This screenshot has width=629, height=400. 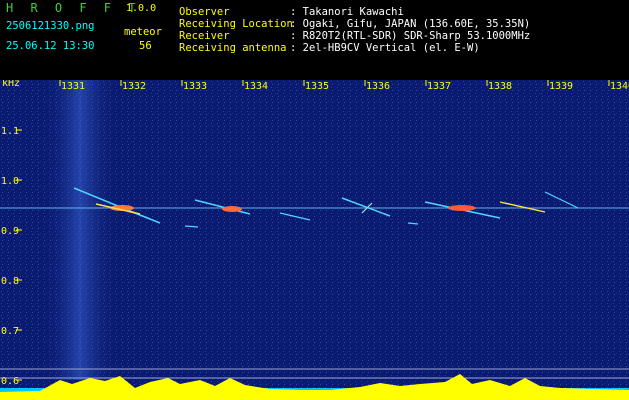 I want to click on time-tick-label: 1332, so click(x=134, y=86).